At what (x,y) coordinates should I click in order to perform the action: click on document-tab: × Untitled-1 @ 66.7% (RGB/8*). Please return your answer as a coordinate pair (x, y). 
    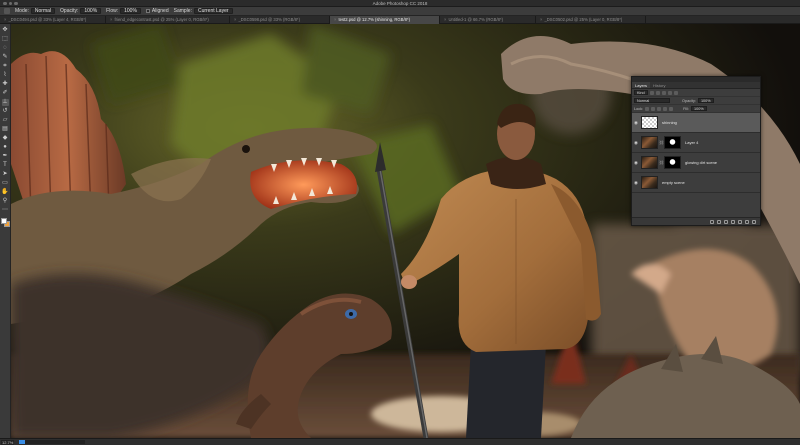
    Looking at the image, I should click on (488, 20).